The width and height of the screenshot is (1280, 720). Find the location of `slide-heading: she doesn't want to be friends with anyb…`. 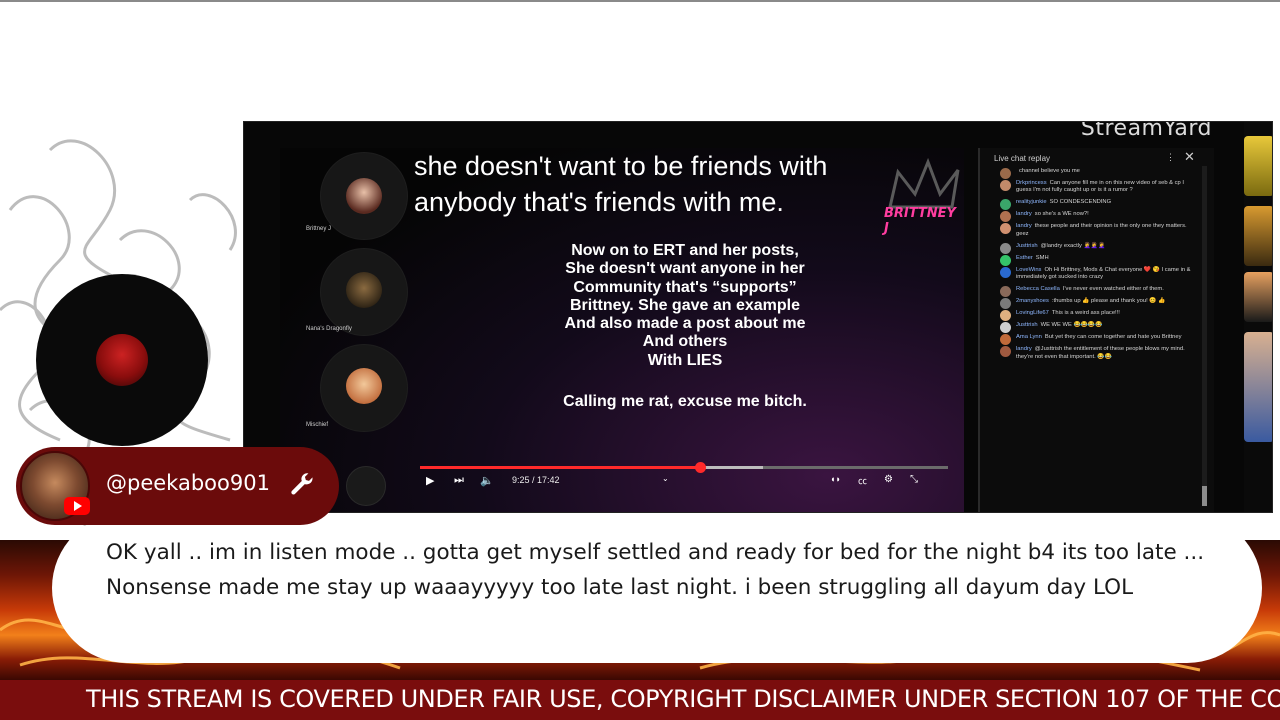

slide-heading: she doesn't want to be friends with anyb… is located at coordinates (621, 184).